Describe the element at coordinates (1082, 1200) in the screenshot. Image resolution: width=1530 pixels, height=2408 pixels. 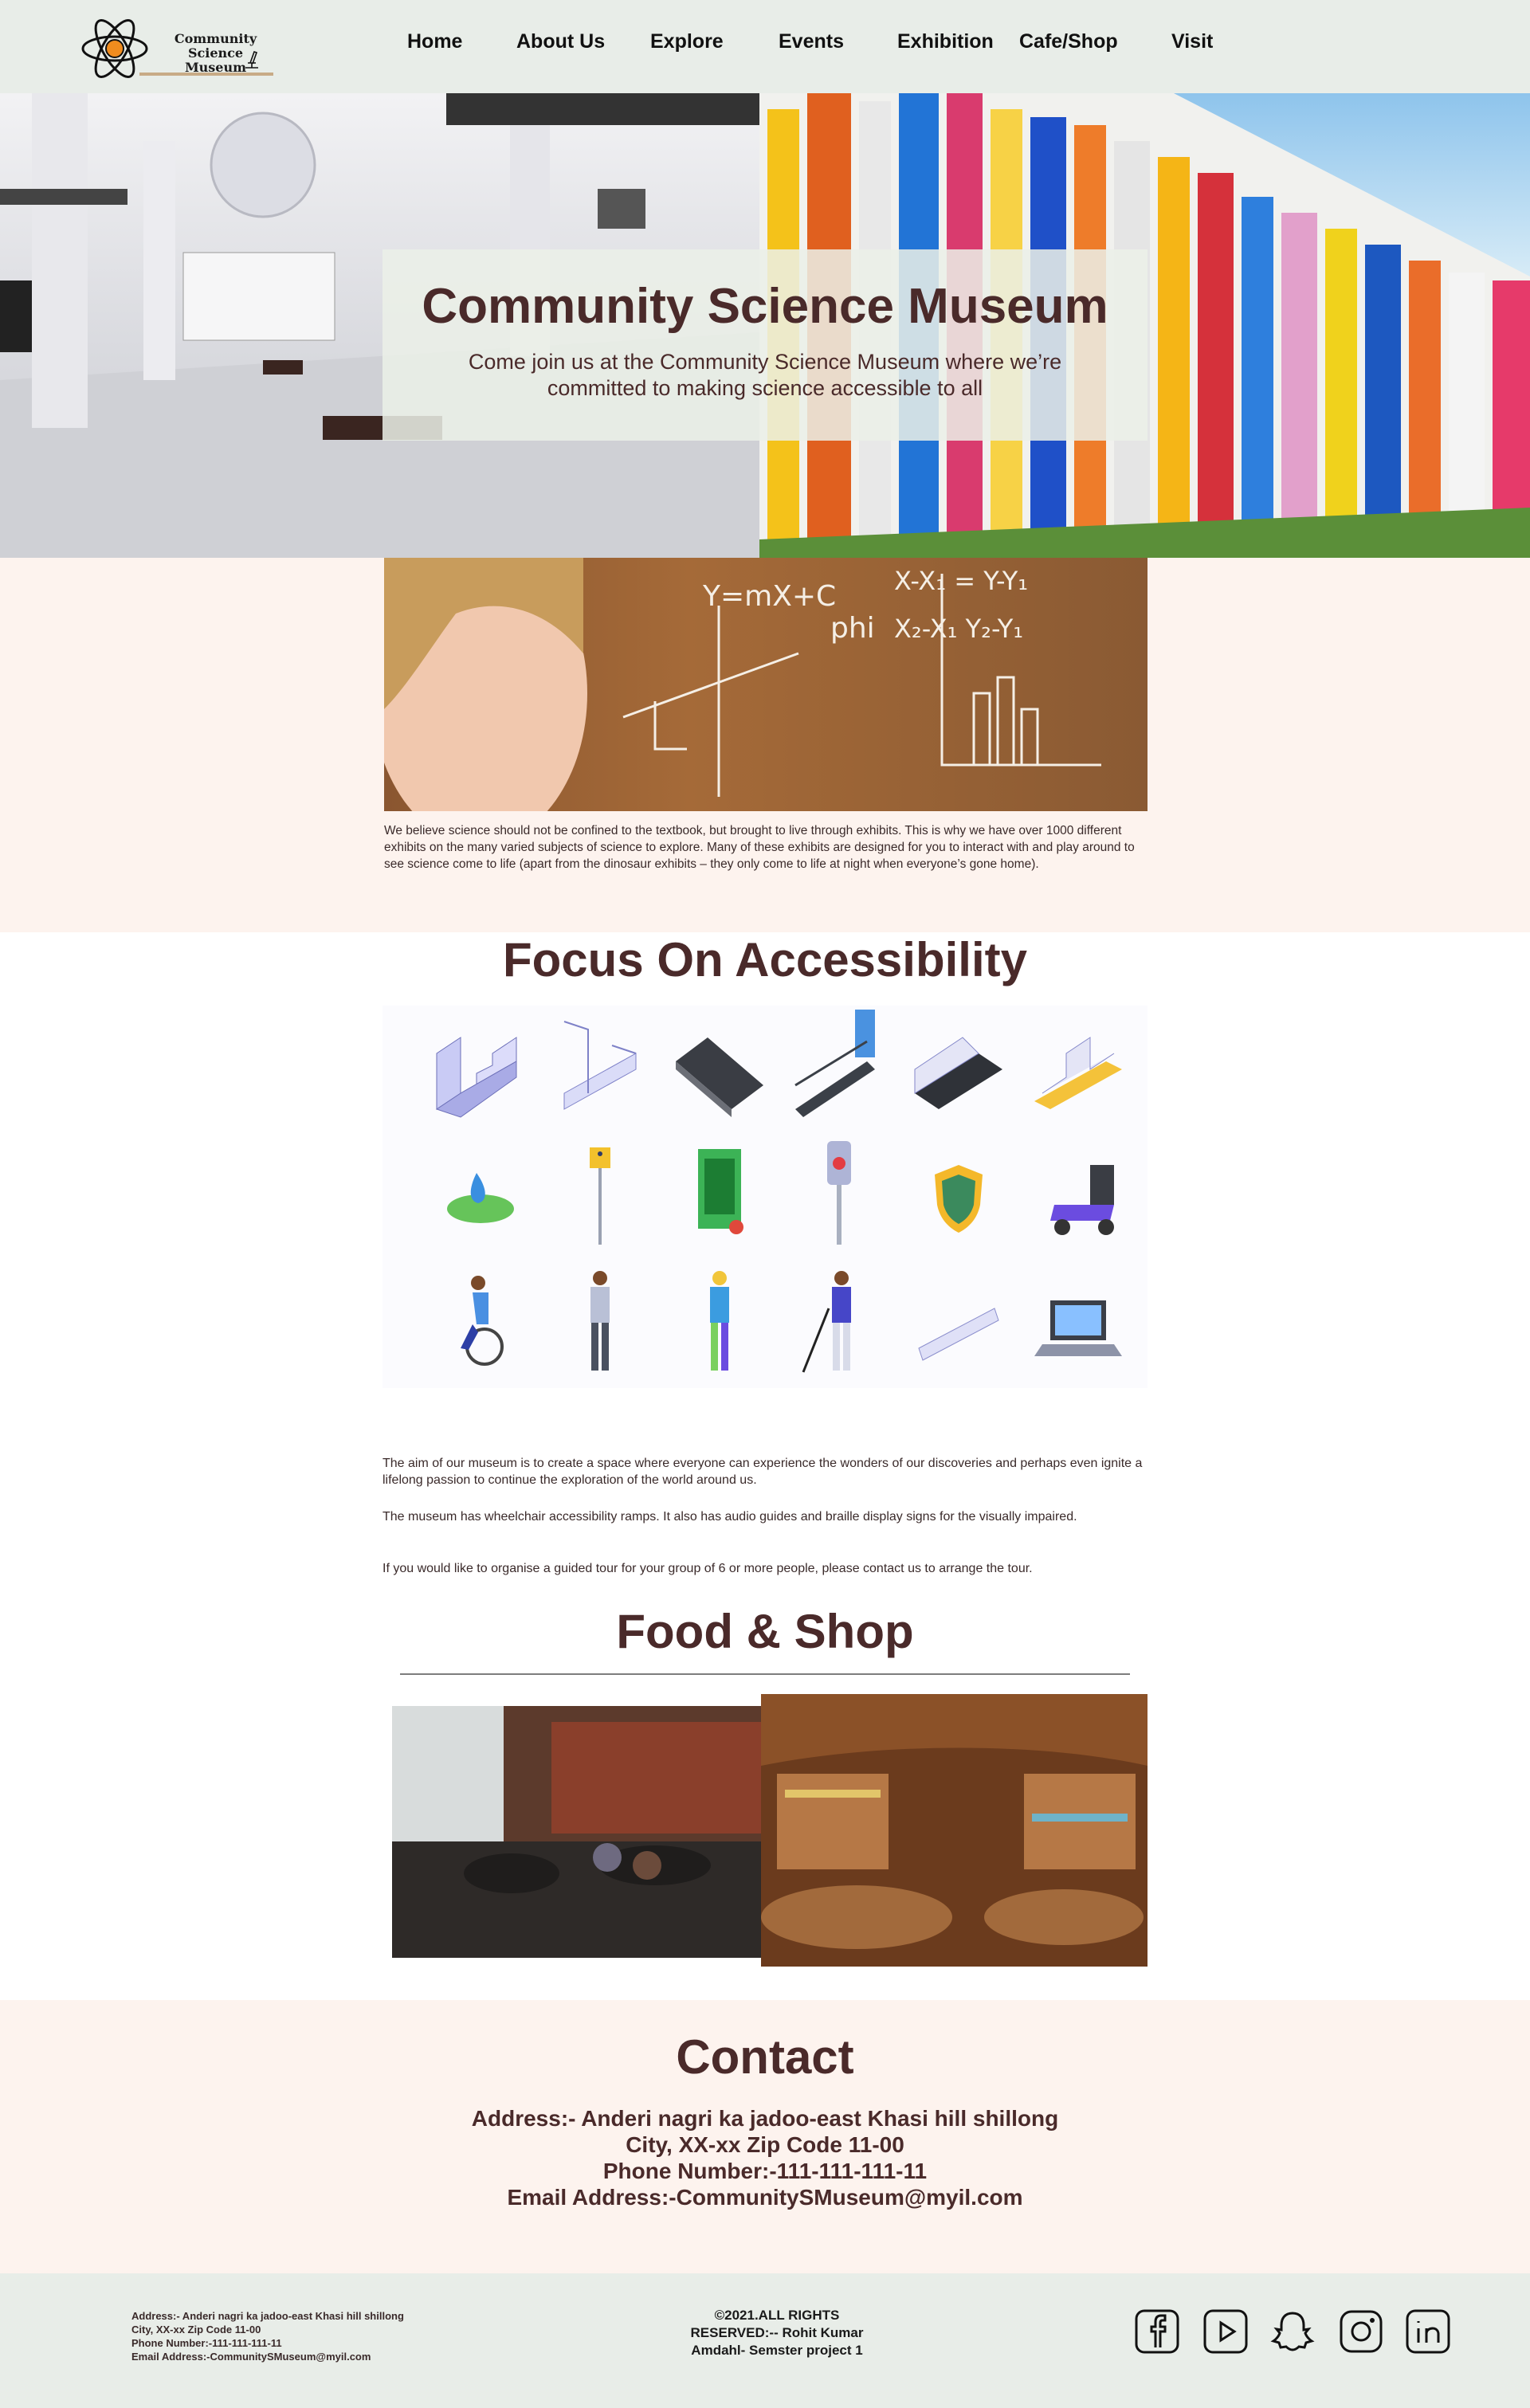
I see `mobility-scooter-icon` at that location.